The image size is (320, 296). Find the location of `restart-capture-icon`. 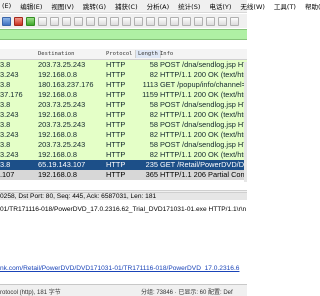

restart-capture-icon is located at coordinates (30, 21).